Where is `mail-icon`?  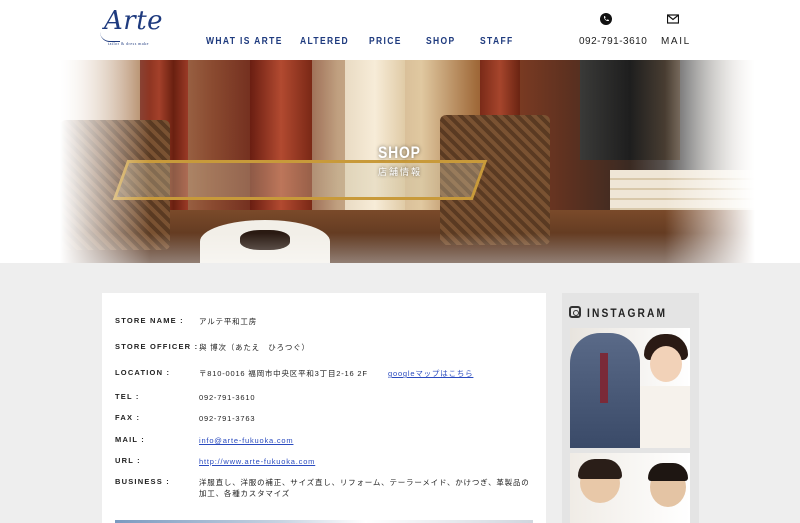
mail-icon is located at coordinates (673, 19).